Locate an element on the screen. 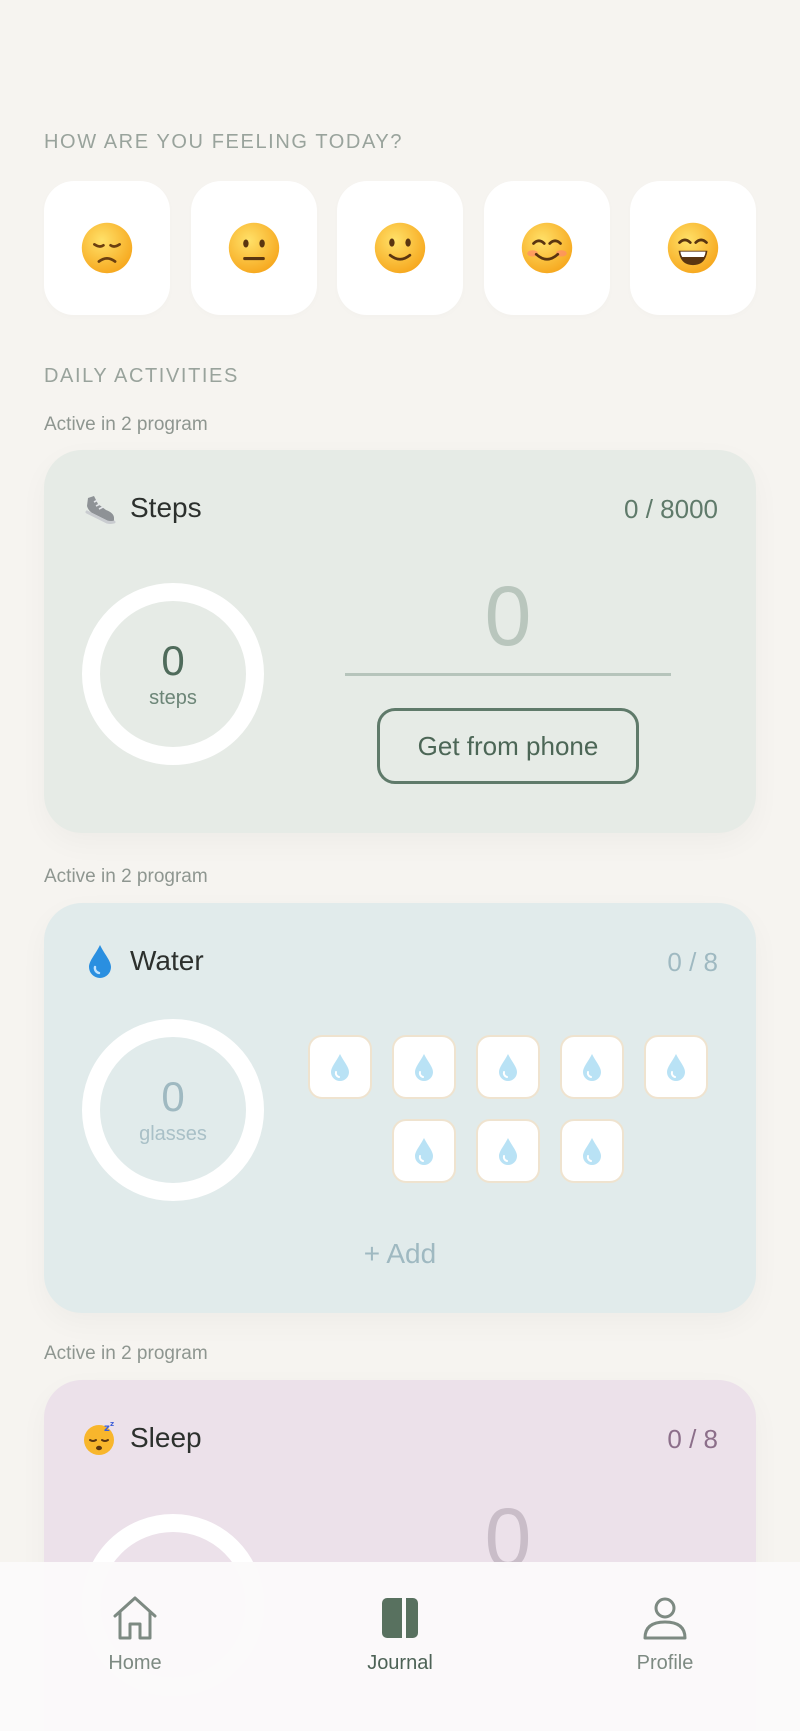 The width and height of the screenshot is (800, 1731). sleep-program-note: Active in 2 program is located at coordinates (126, 1353).